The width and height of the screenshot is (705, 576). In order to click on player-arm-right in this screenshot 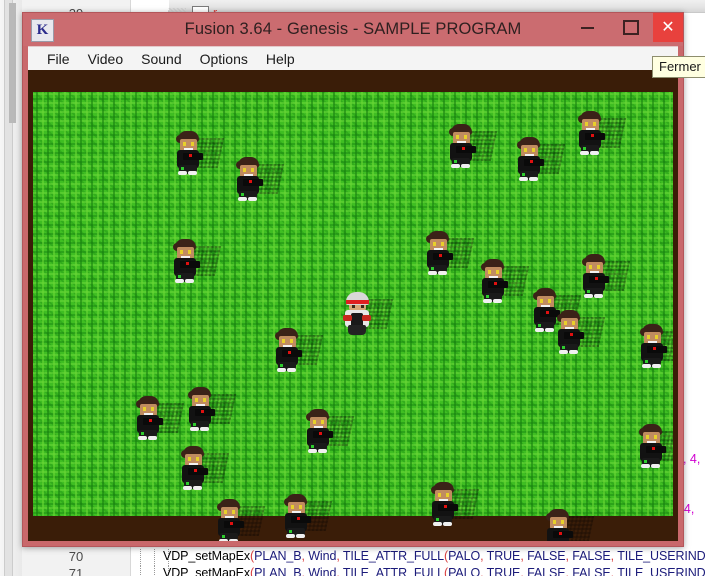, I will do `click(366, 318)`.